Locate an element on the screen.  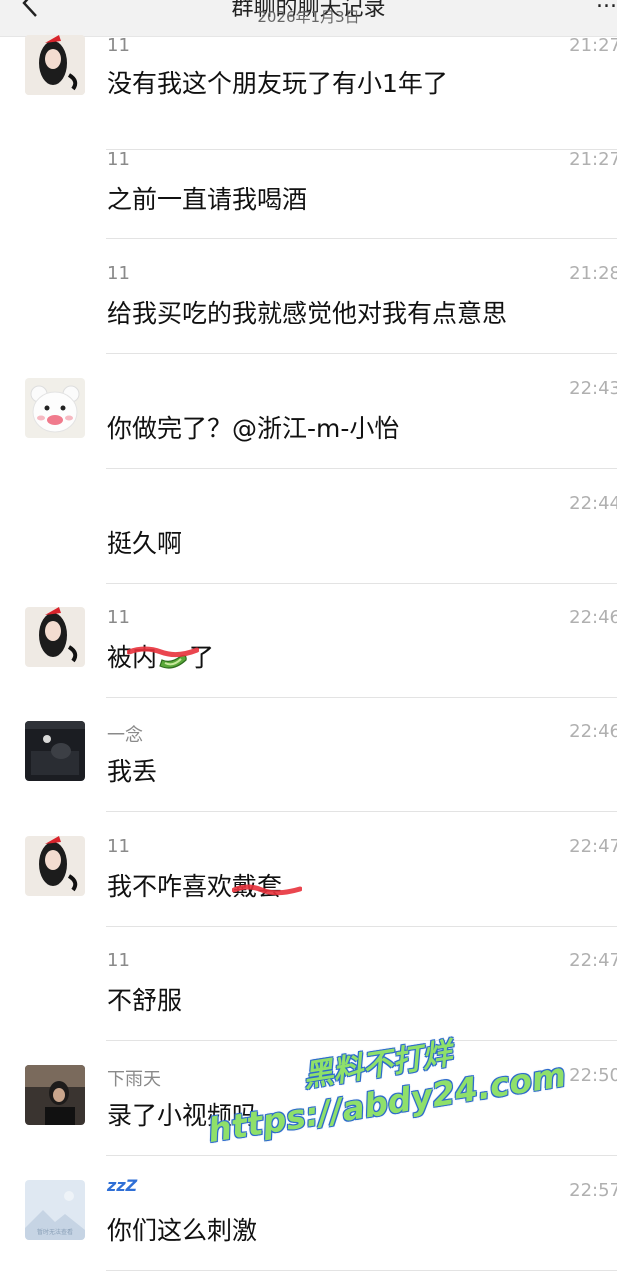
message-text-part: 我不咋喜欢 is located at coordinates (170, 886).